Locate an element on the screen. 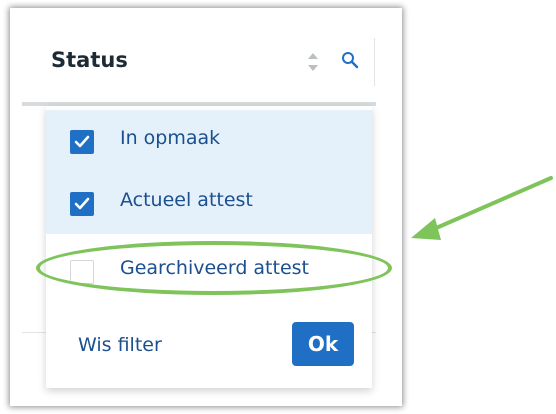 The height and width of the screenshot is (414, 556). column-header-title: Status is located at coordinates (89, 60).